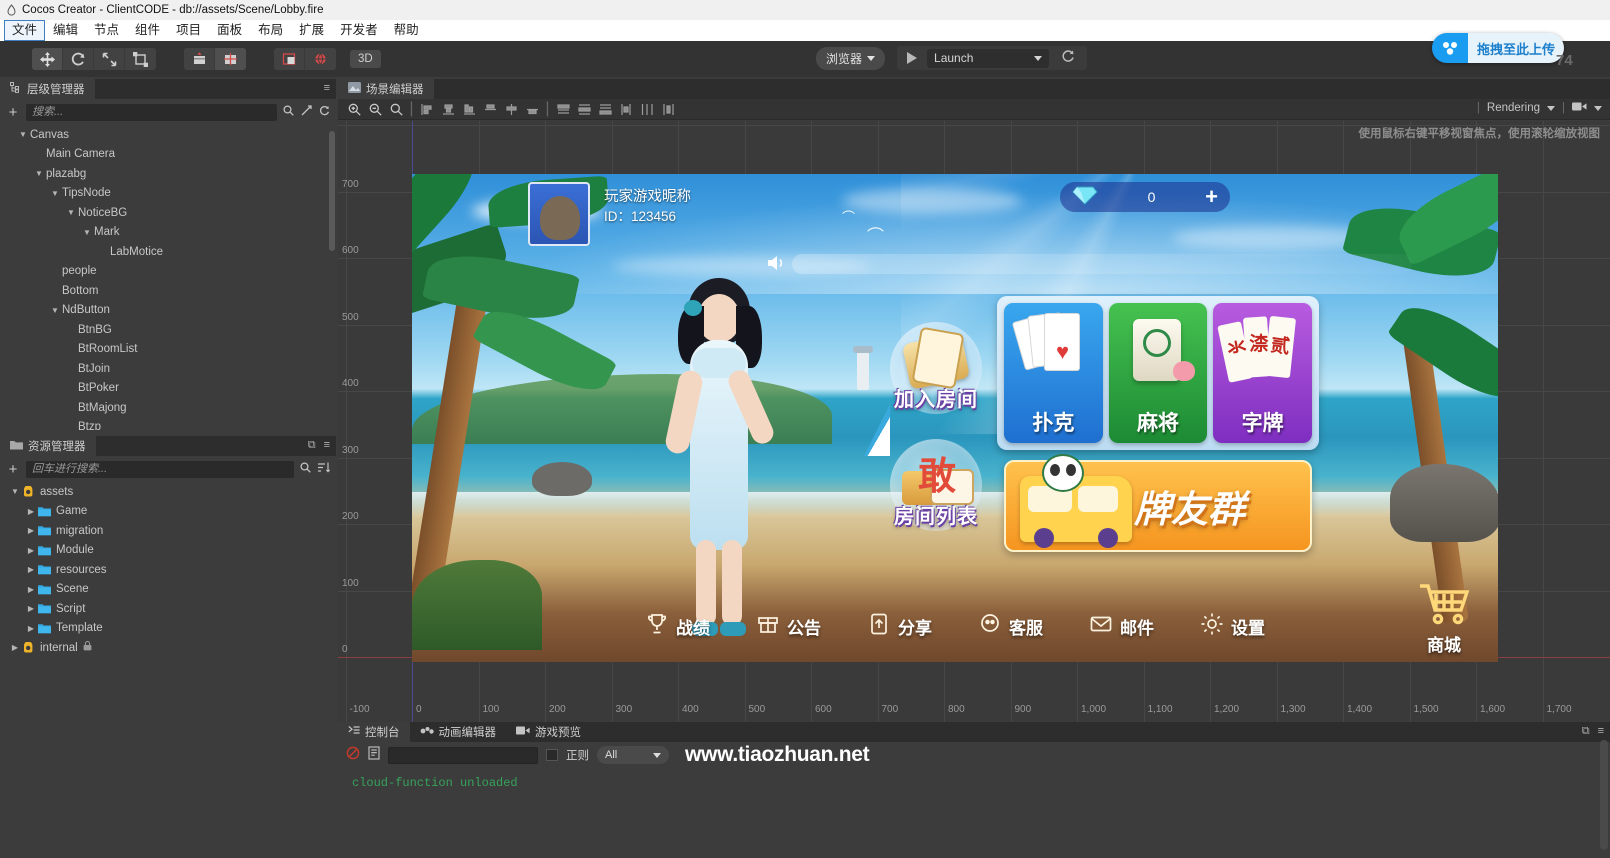 The width and height of the screenshot is (1610, 858). What do you see at coordinates (1211, 197) in the screenshot?
I see `add-diamond-button: +` at bounding box center [1211, 197].